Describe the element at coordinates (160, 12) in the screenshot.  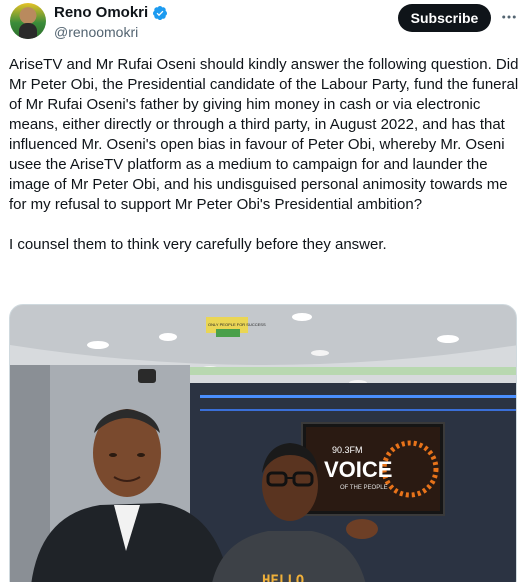
I see `verified-badge-icon` at that location.